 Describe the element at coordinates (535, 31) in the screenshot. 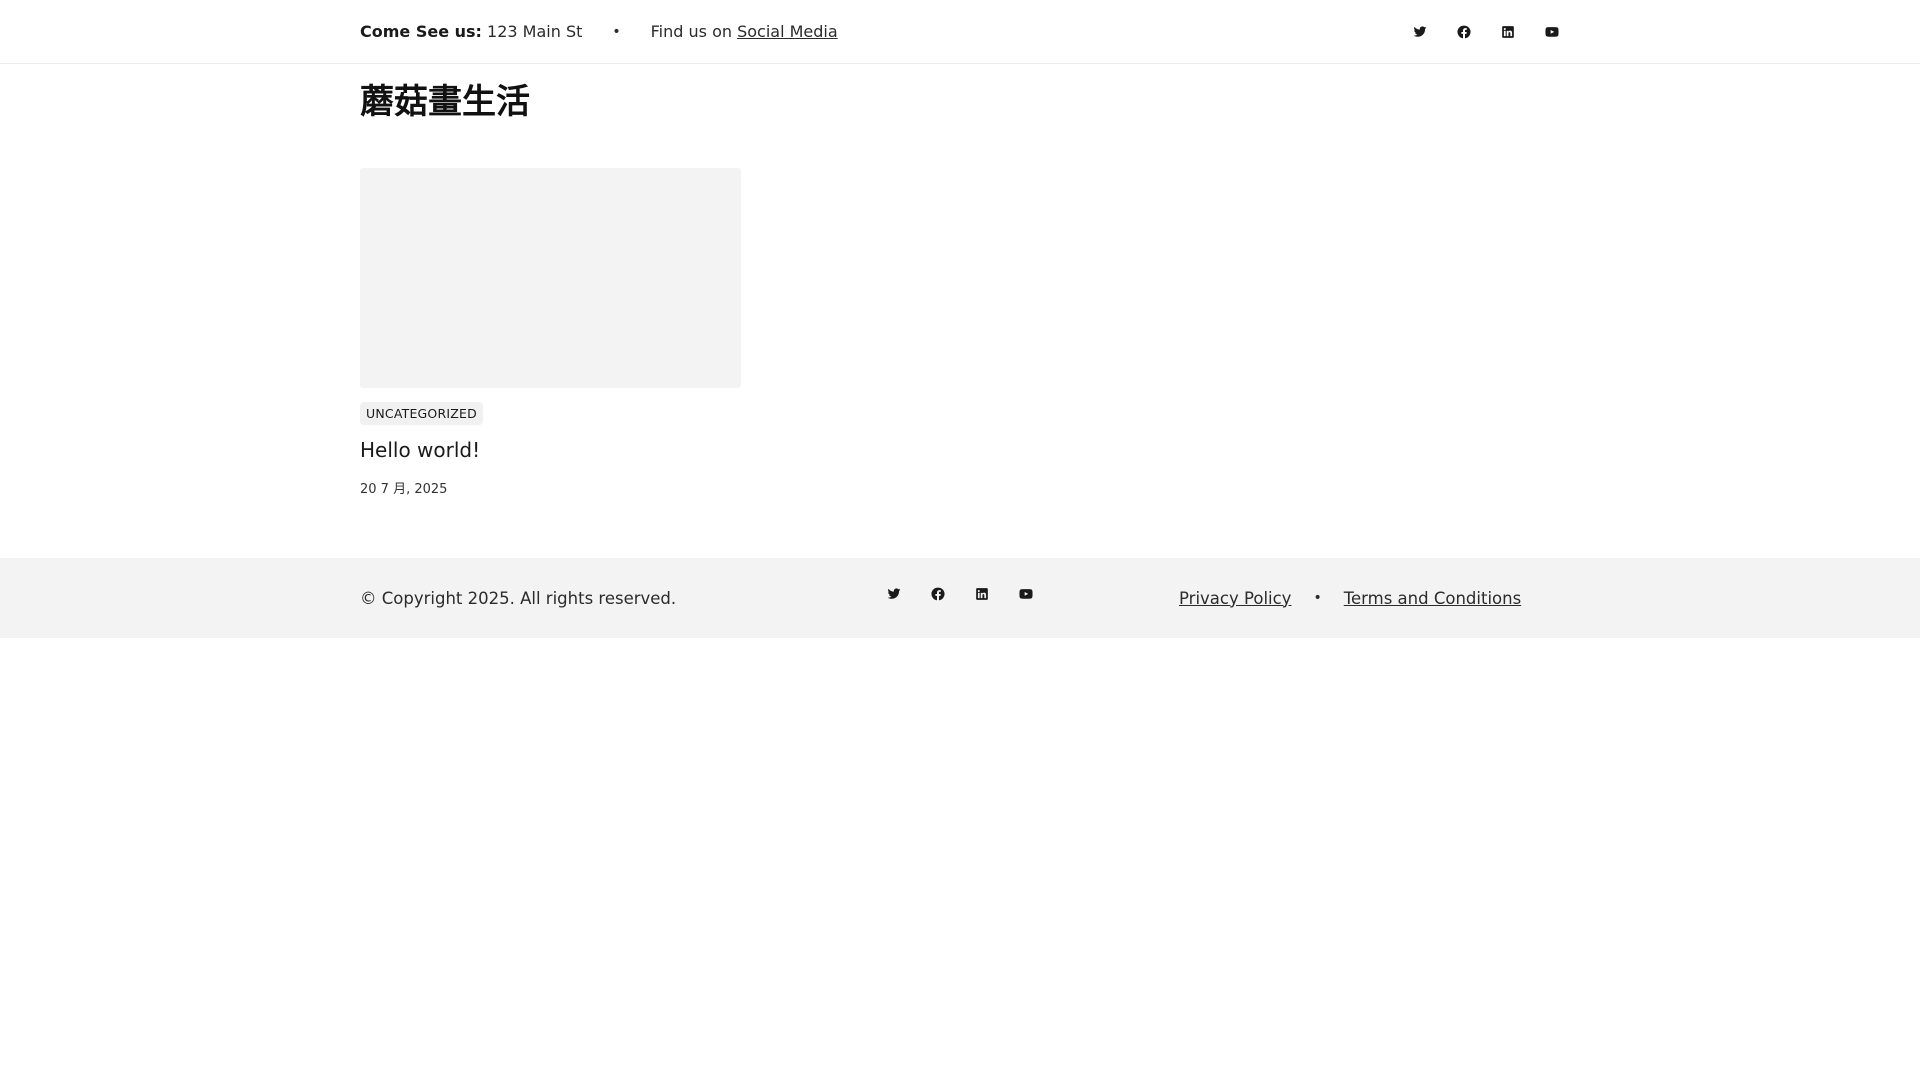

I see `address-value: 123 Main St` at that location.